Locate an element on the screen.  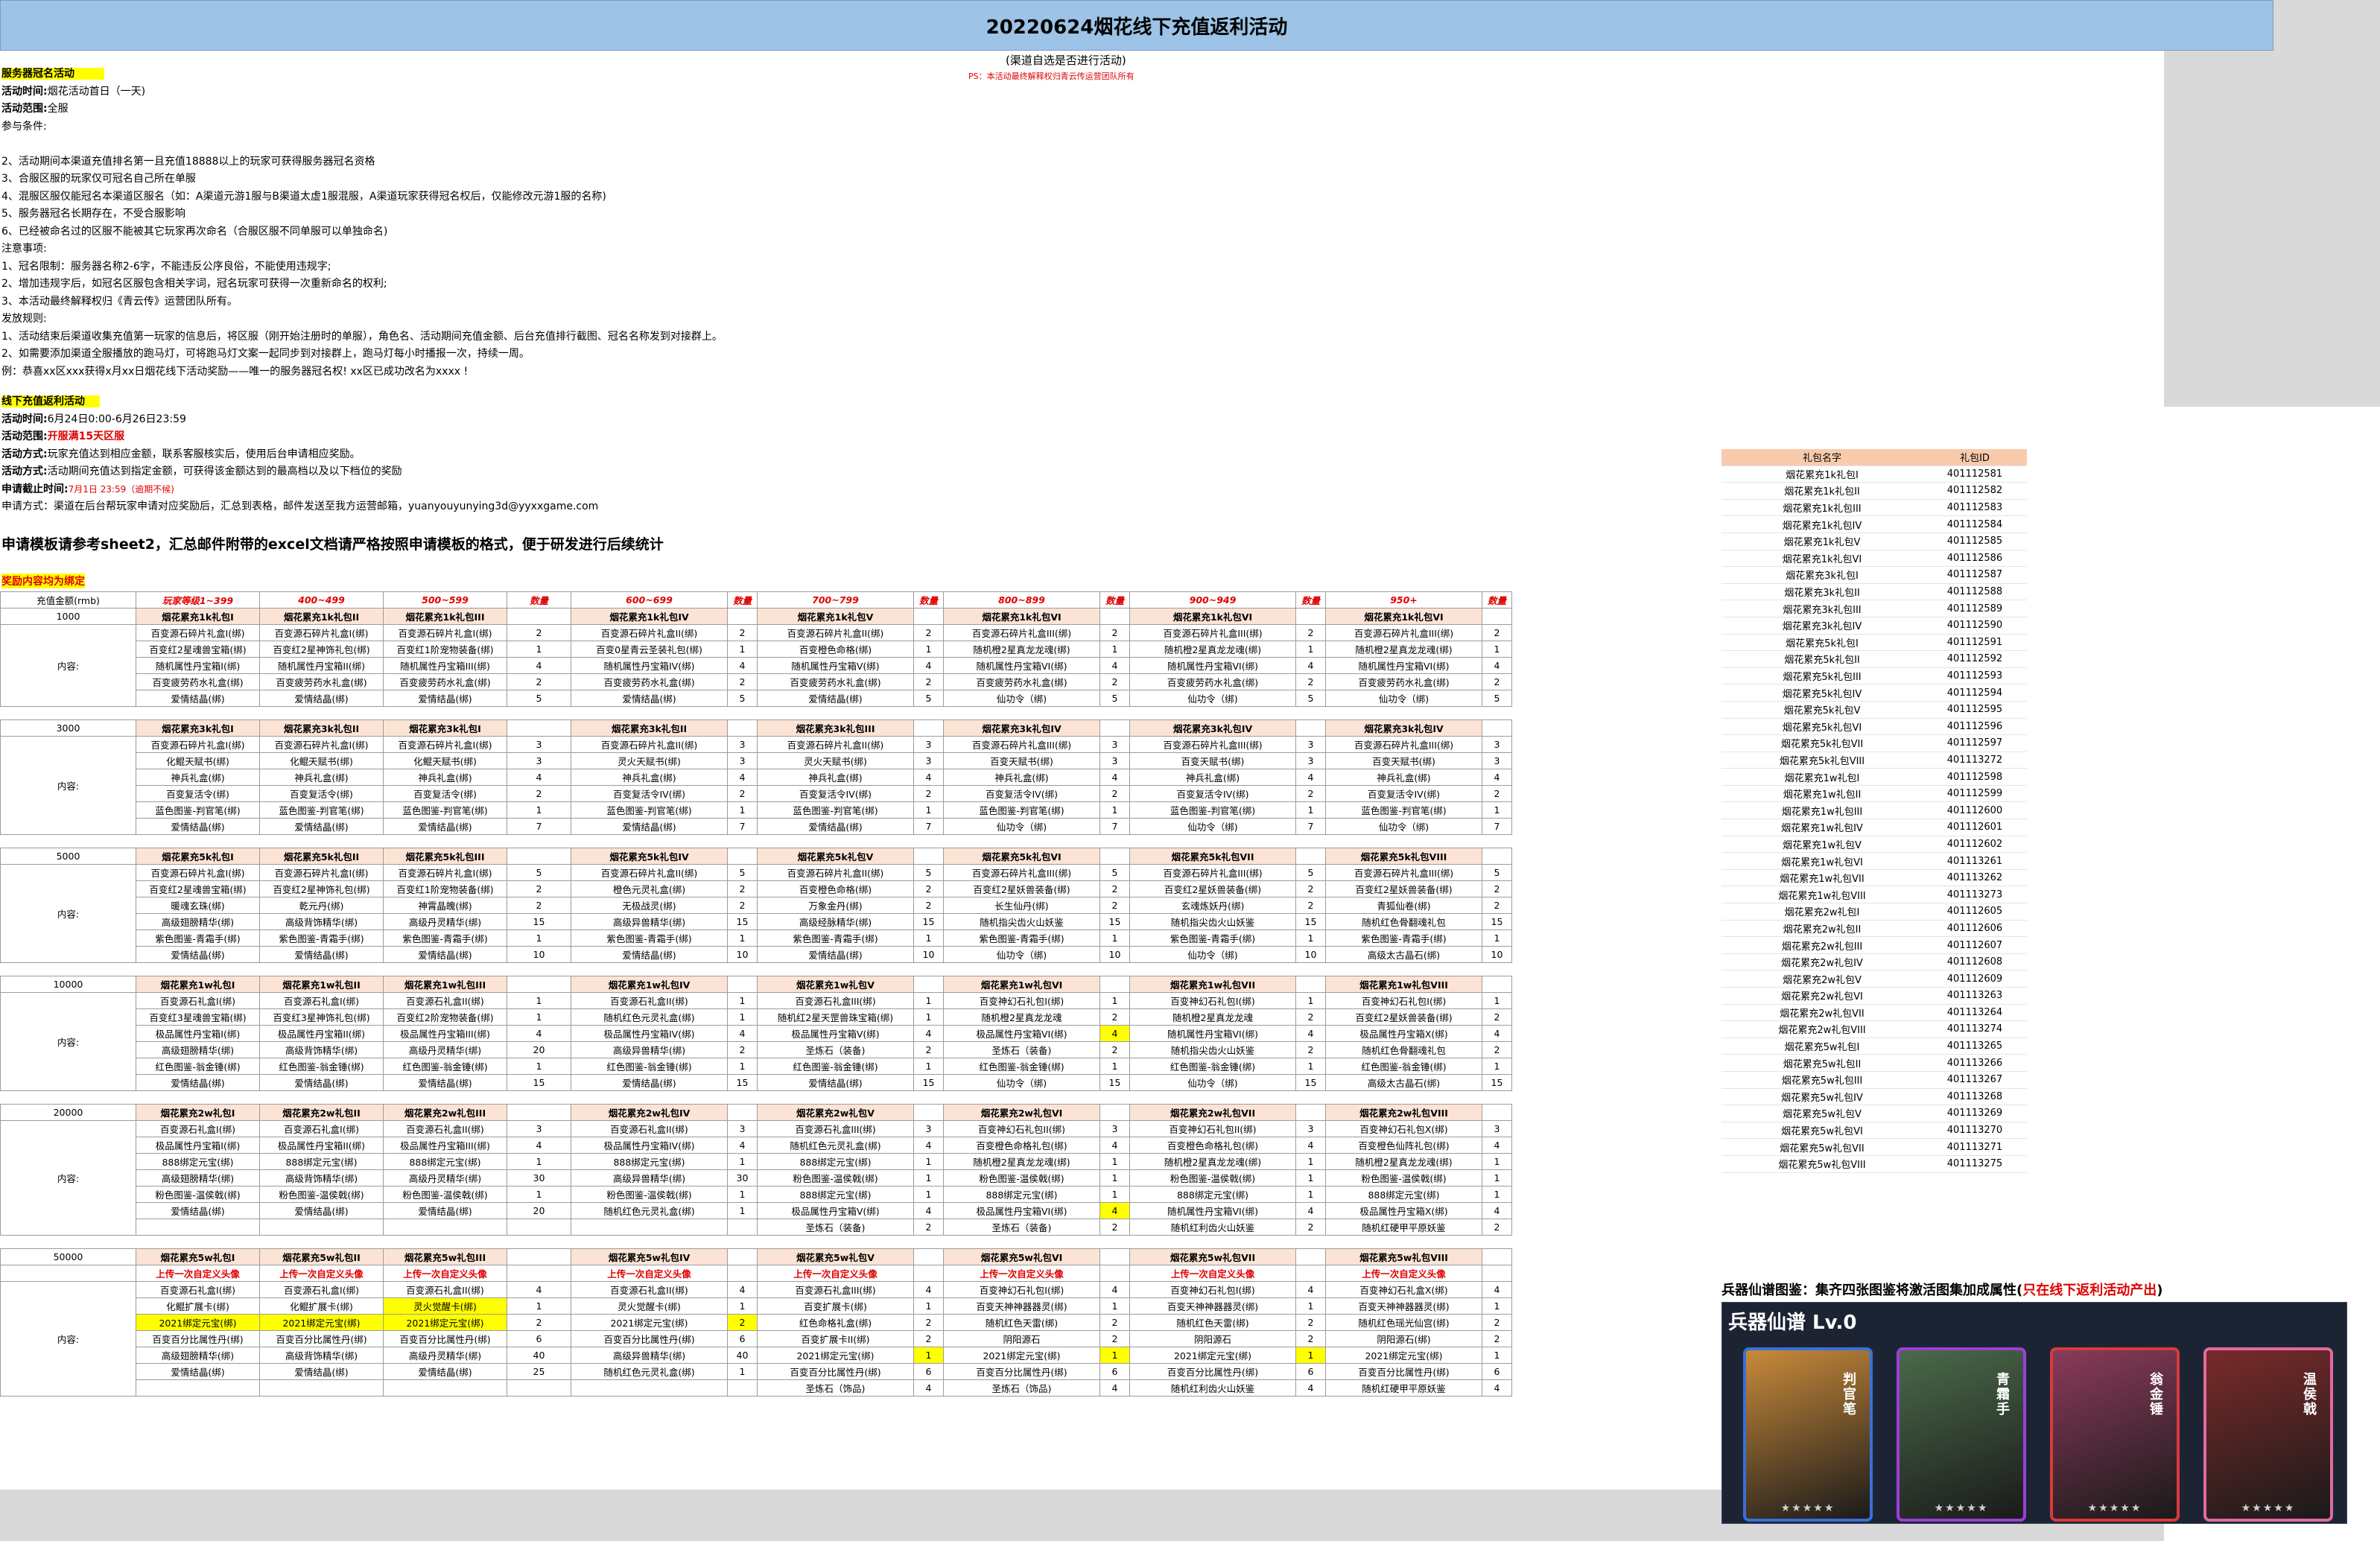
quantity-cell: 888绑定元宝(绑) is located at coordinates (1403, 1194).